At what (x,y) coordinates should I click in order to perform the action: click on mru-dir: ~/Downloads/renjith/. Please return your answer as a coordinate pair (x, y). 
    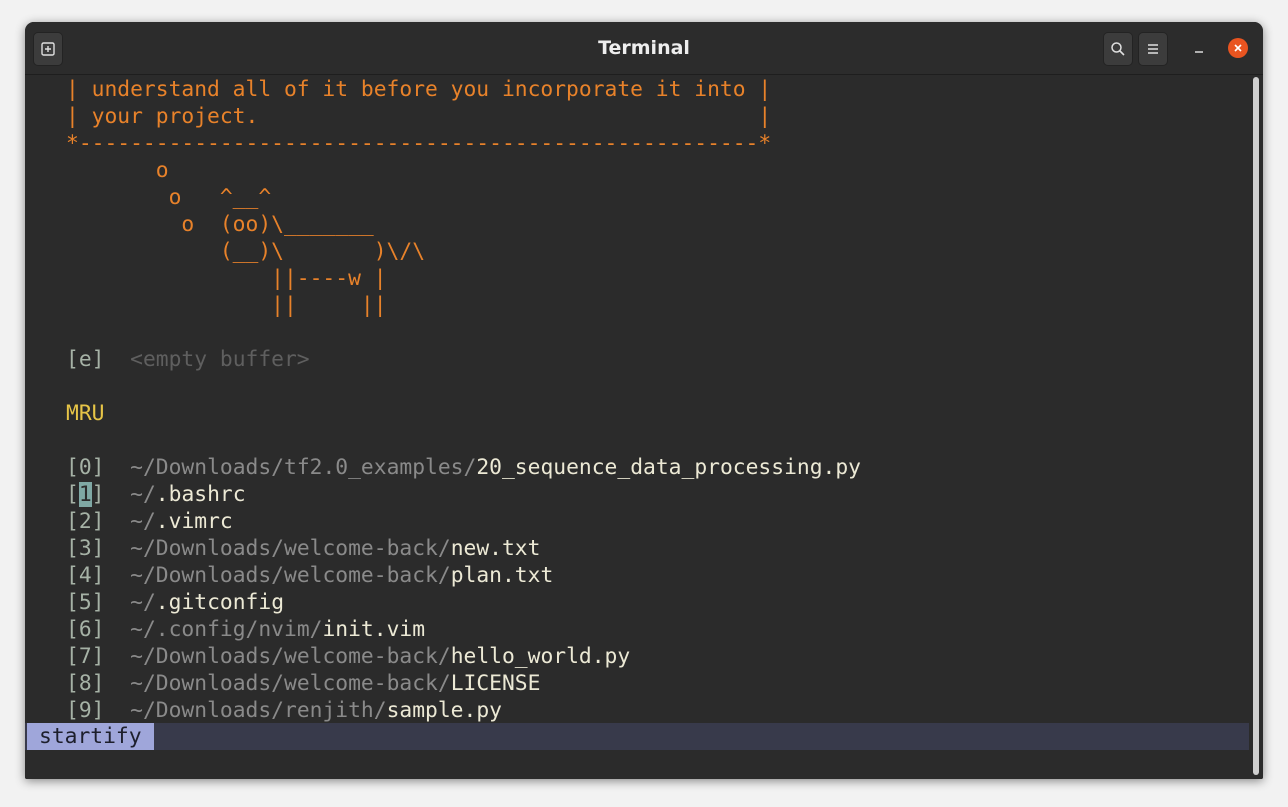
    Looking at the image, I should click on (258, 710).